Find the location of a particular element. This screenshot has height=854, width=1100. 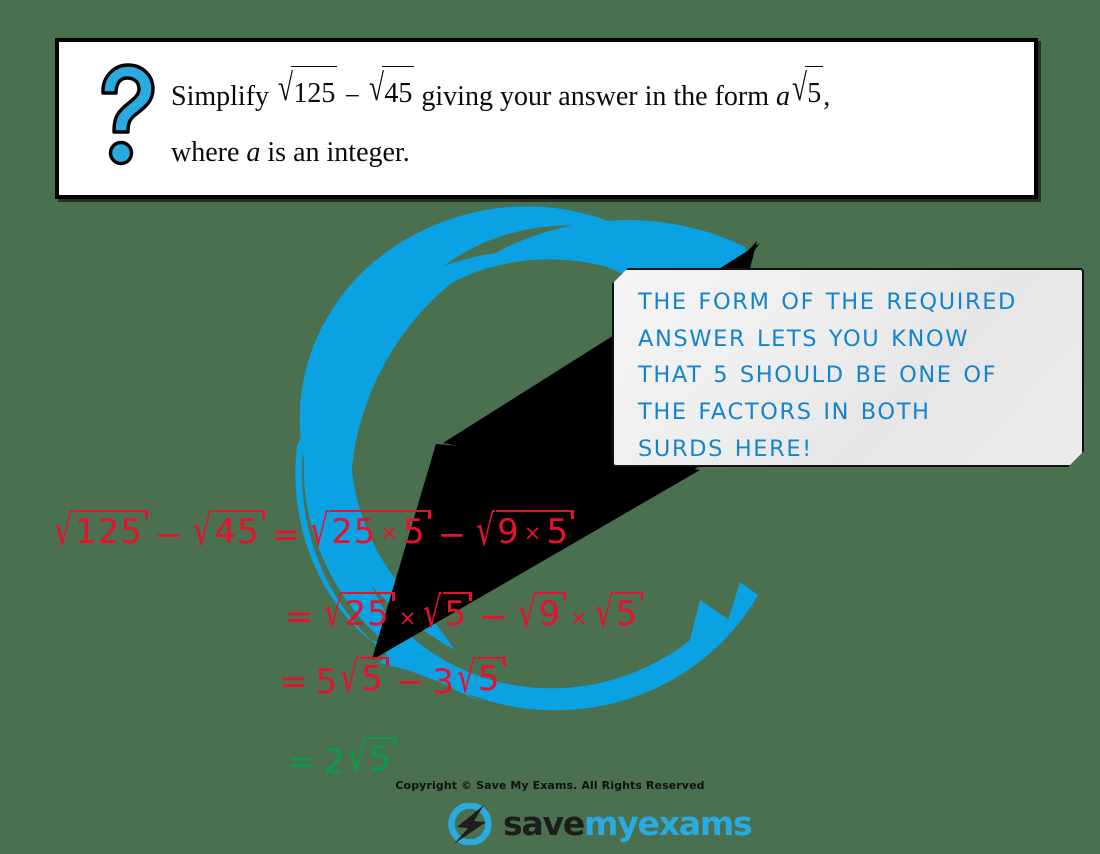

hw-5b: 5 is located at coordinates (558, 531).